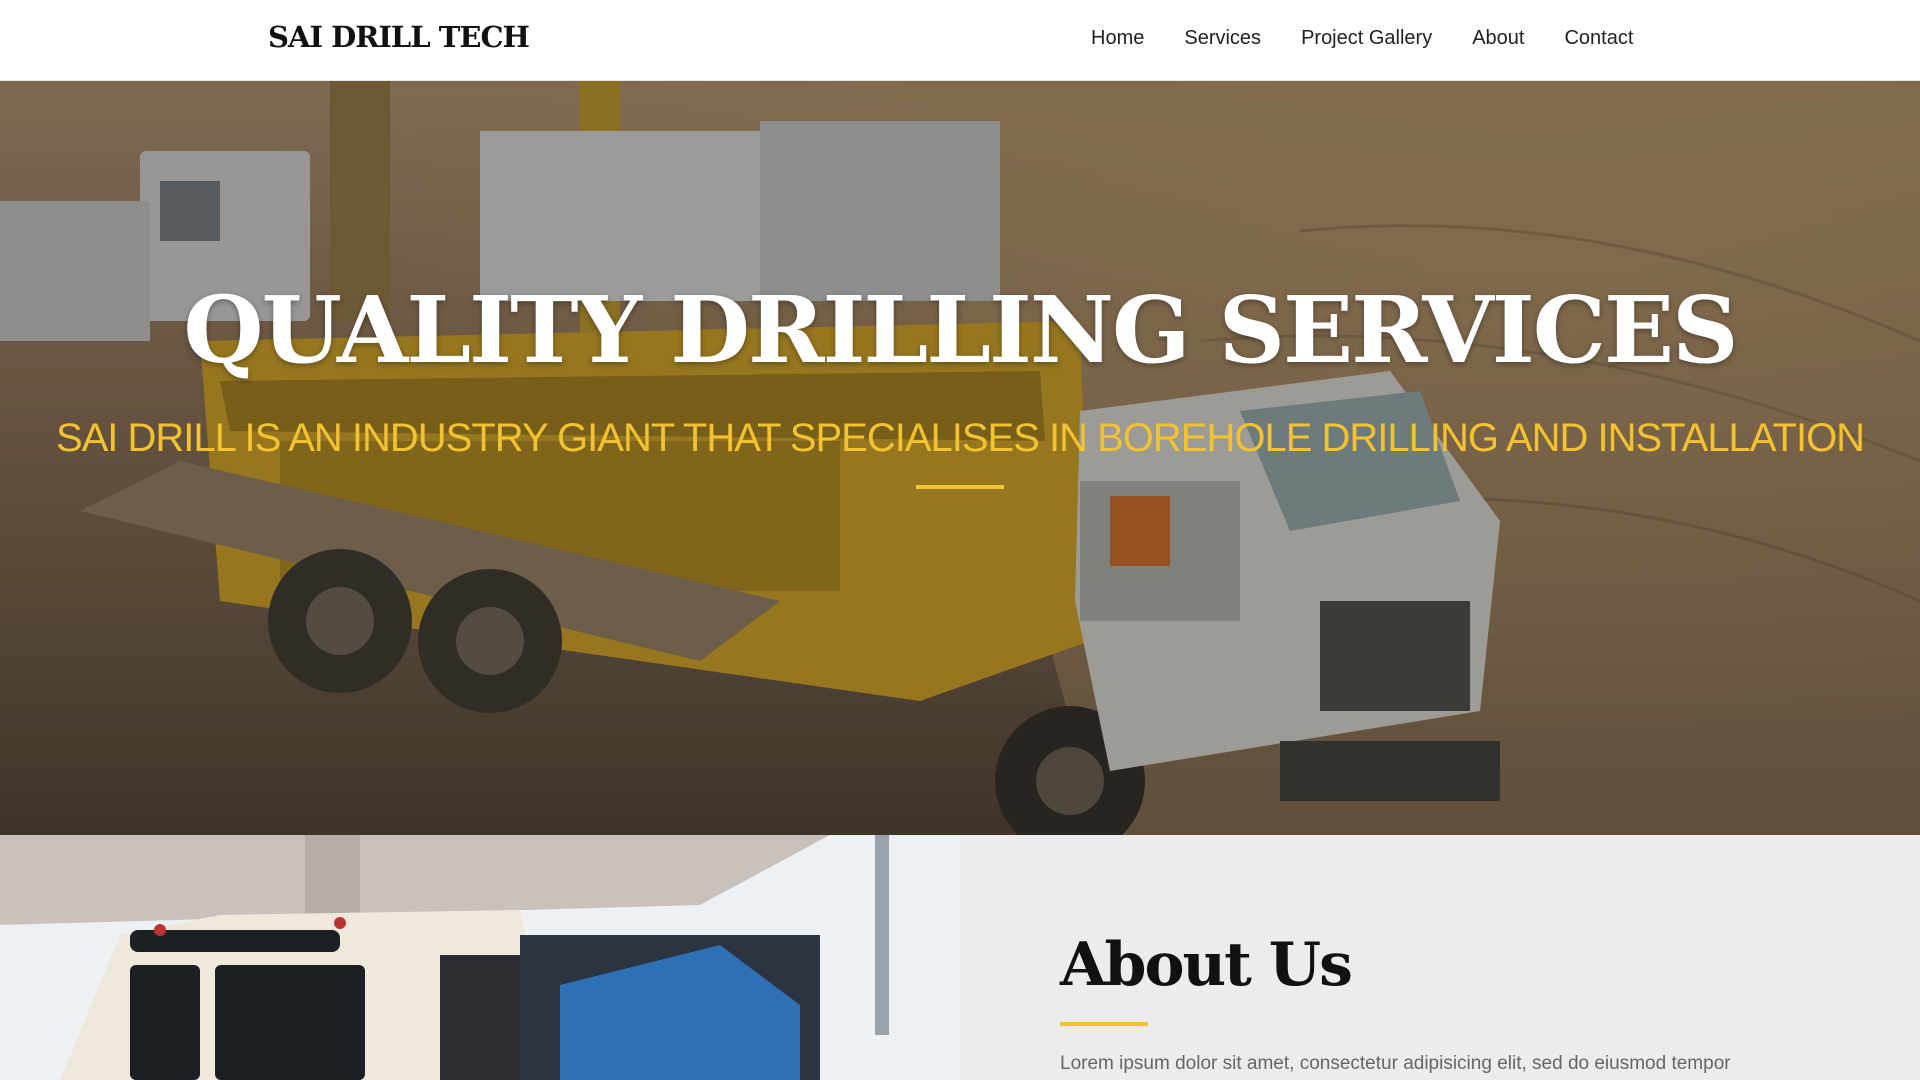 The height and width of the screenshot is (1080, 1920). I want to click on hero-title: QUALITY DRILLING SERVICES, so click(960, 330).